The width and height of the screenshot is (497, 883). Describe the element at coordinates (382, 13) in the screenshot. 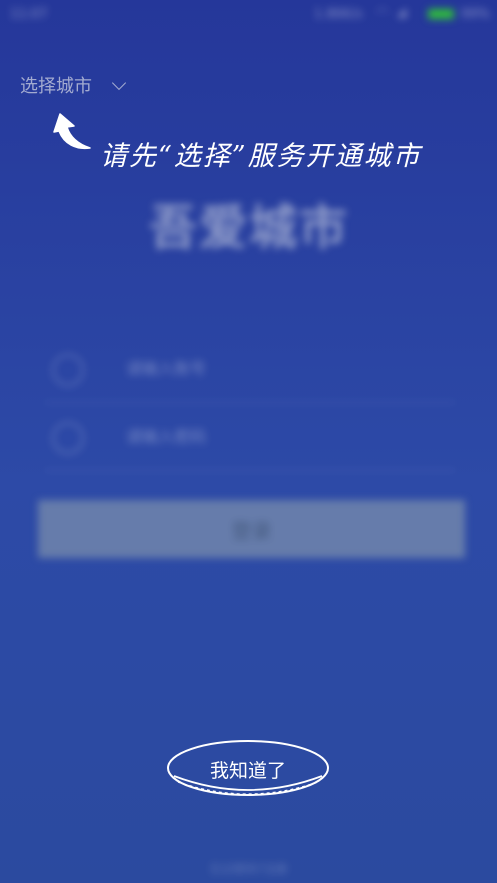

I see `wifi-icon: ◠` at that location.